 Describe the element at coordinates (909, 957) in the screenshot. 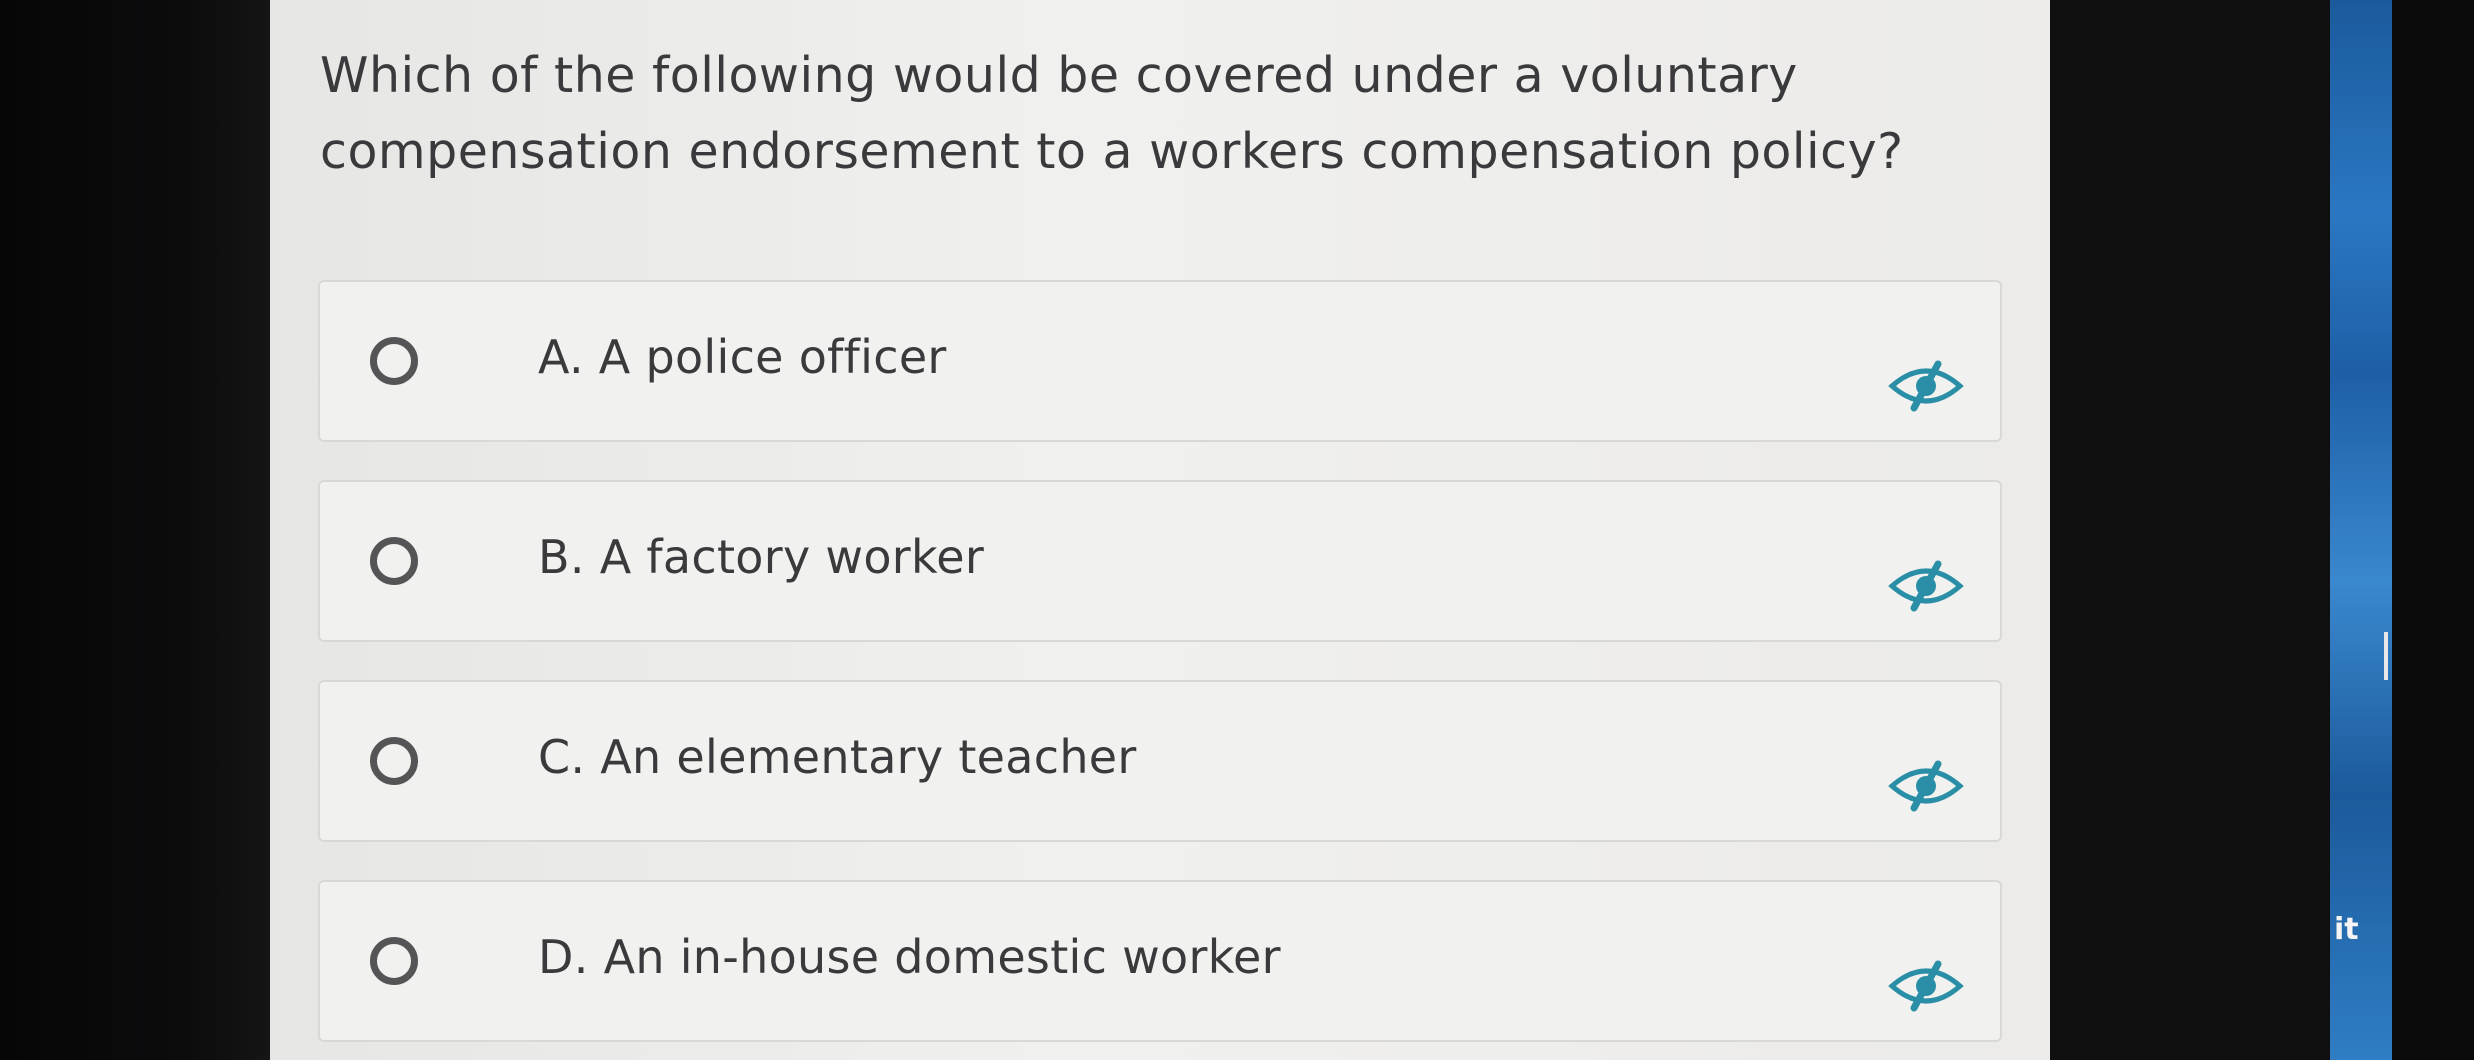

I see `option-d-label: D. An in-house domestic worker` at that location.